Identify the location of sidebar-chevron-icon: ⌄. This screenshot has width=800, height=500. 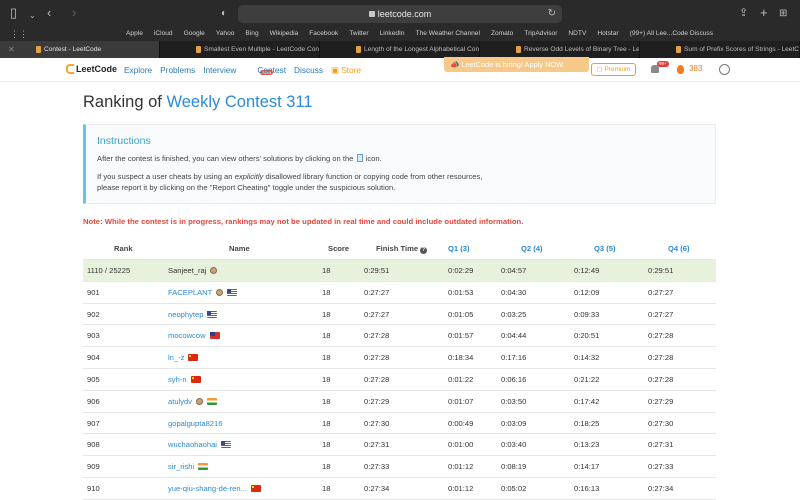
(32, 16).